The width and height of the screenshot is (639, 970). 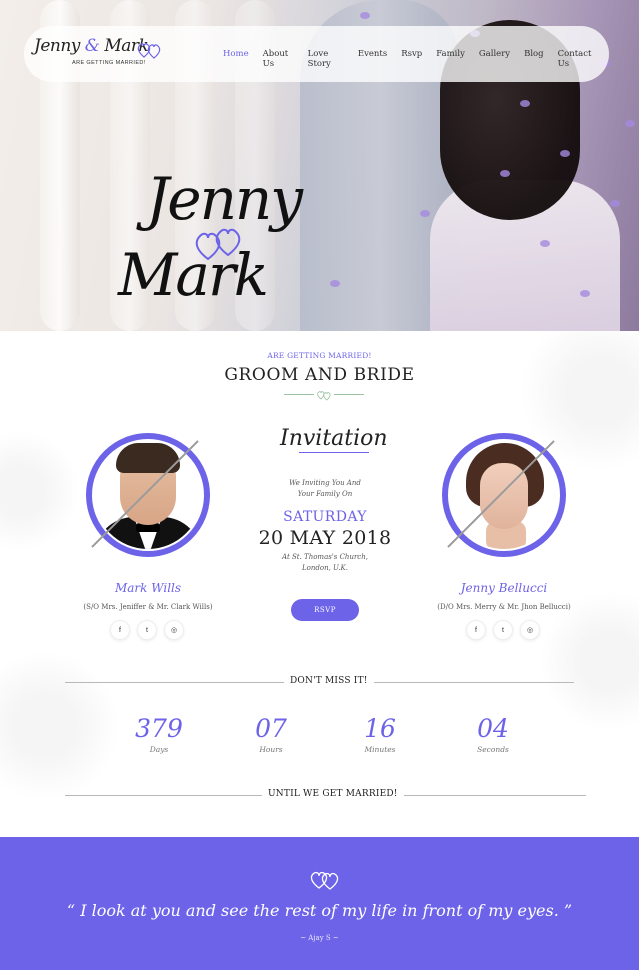 I want to click on quote-author: ~ Ajay S ~, so click(x=319, y=938).